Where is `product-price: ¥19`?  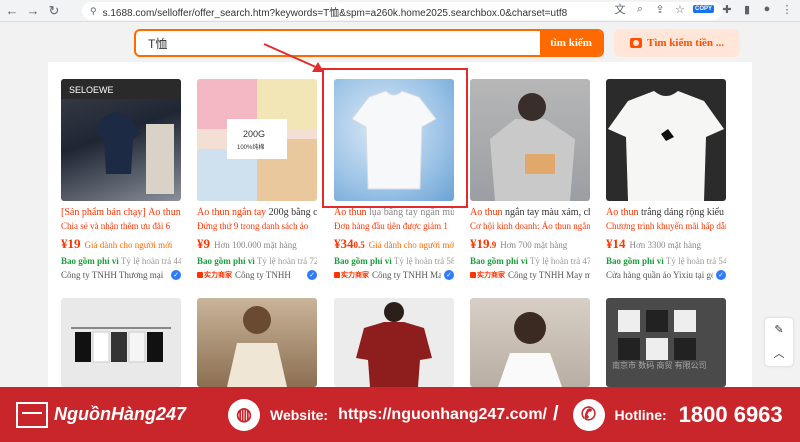
product-price: ¥19 is located at coordinates (71, 243).